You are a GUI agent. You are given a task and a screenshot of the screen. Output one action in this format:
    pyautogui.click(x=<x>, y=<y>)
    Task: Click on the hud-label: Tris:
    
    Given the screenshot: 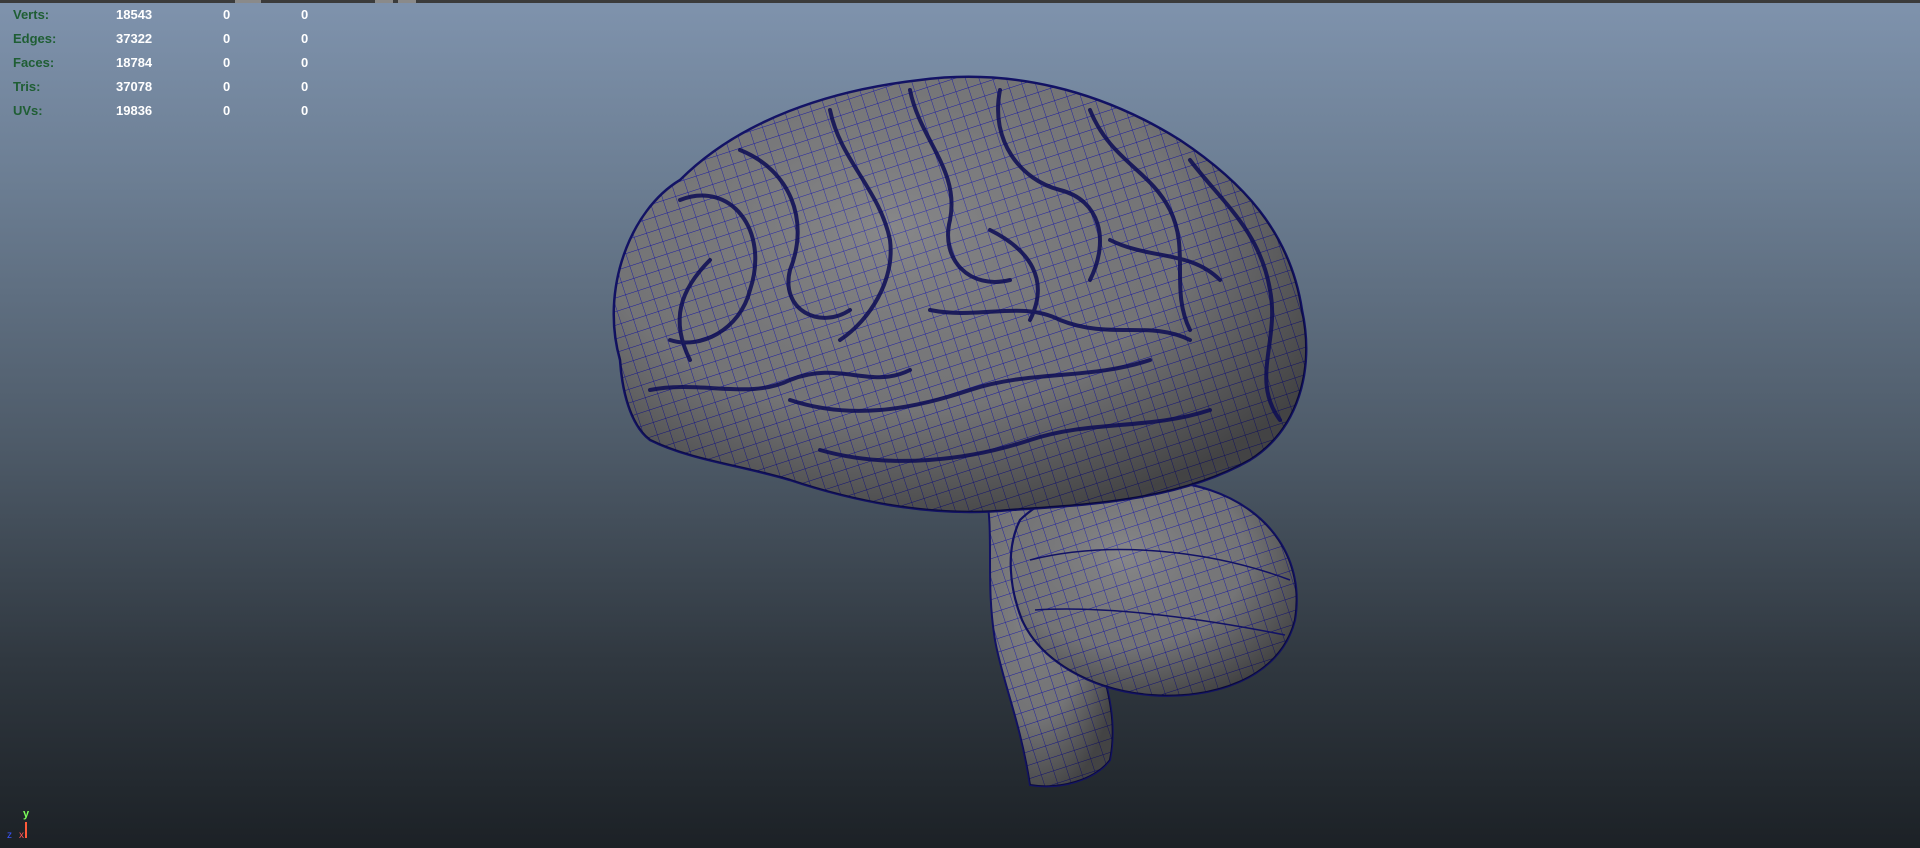 What is the action you would take?
    pyautogui.click(x=27, y=86)
    